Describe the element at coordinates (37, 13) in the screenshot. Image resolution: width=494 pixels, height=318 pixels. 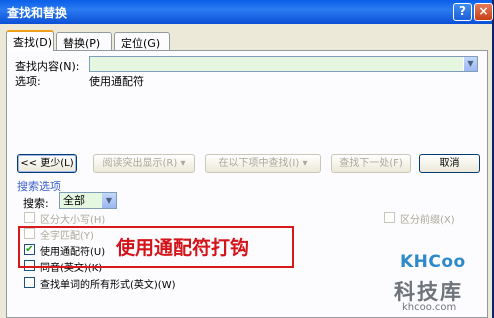
I see `window-title: 查找和替换` at that location.